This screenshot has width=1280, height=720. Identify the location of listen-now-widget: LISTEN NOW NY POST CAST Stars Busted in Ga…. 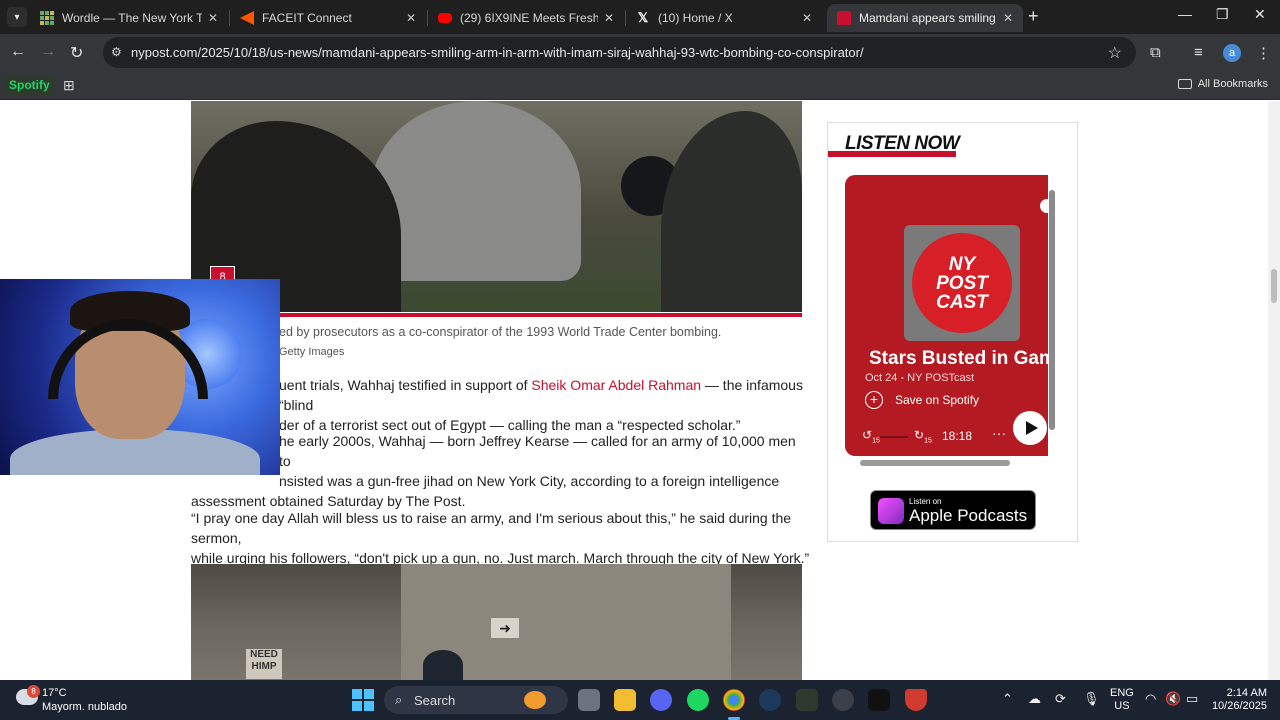
(952, 332).